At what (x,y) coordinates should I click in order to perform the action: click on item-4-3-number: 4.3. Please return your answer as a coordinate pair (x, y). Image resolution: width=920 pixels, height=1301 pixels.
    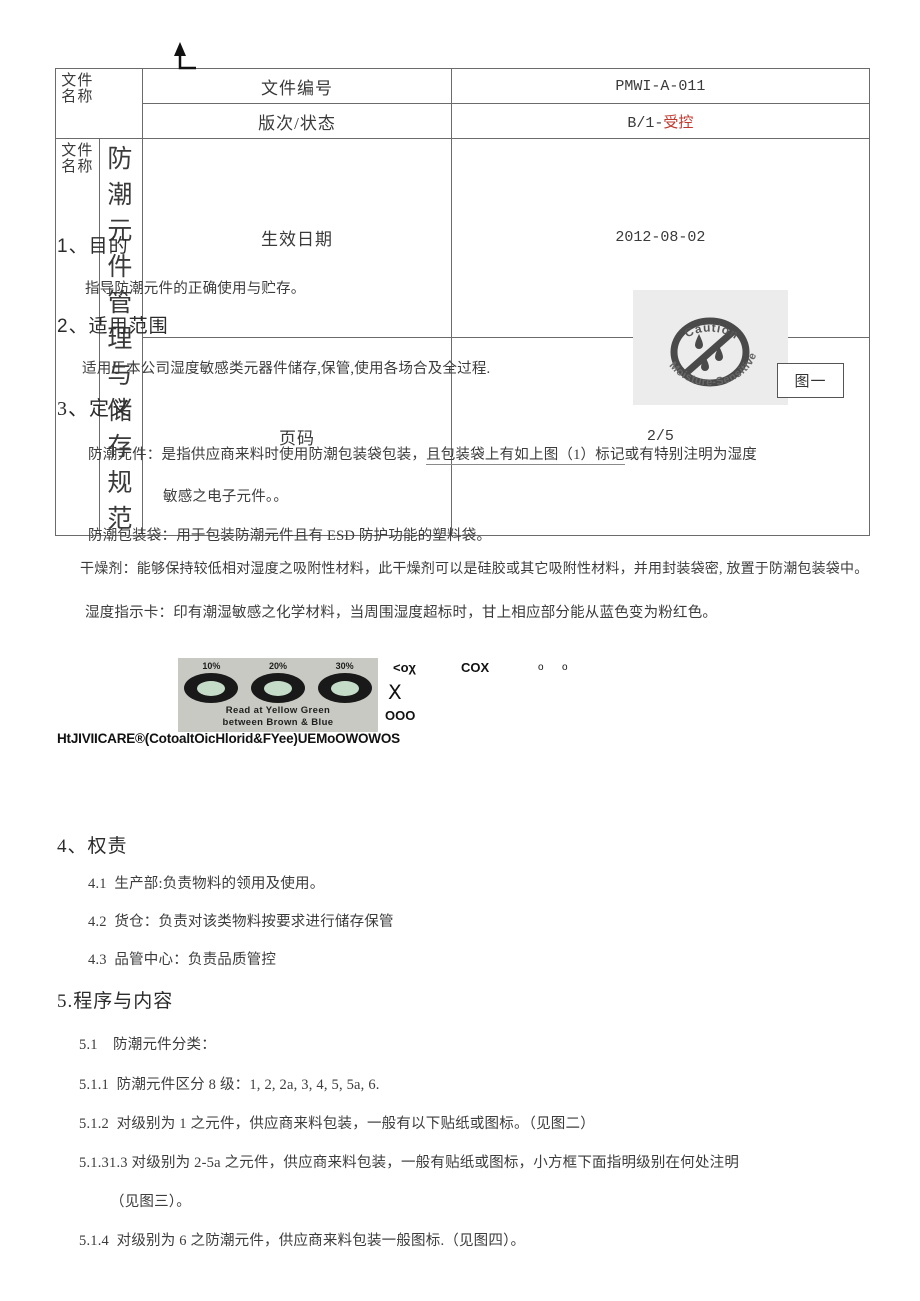
    Looking at the image, I should click on (97, 960).